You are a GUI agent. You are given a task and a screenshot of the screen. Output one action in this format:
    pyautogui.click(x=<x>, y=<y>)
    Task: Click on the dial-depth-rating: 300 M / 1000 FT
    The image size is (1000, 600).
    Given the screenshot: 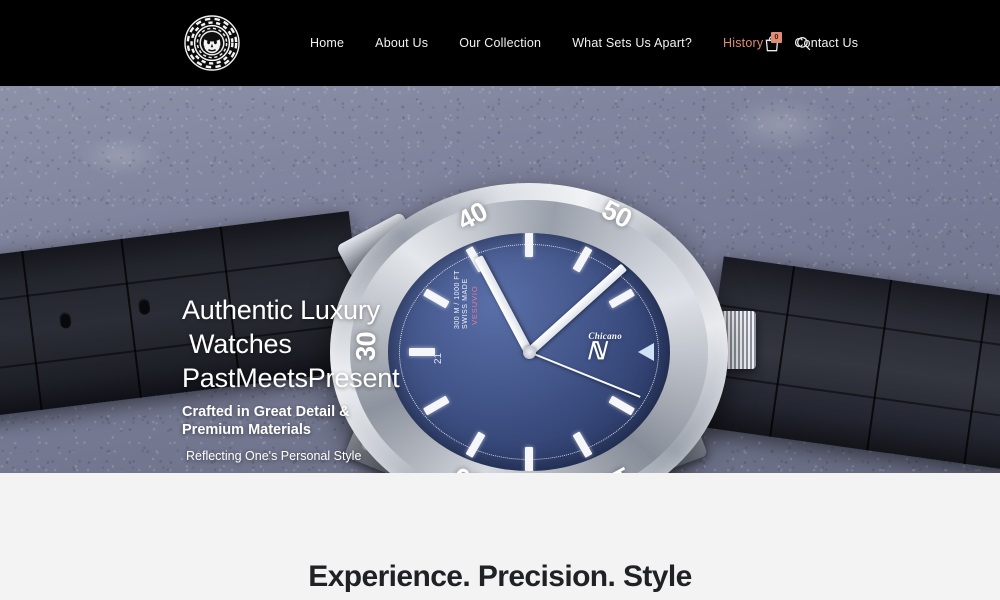 What is the action you would take?
    pyautogui.click(x=457, y=299)
    